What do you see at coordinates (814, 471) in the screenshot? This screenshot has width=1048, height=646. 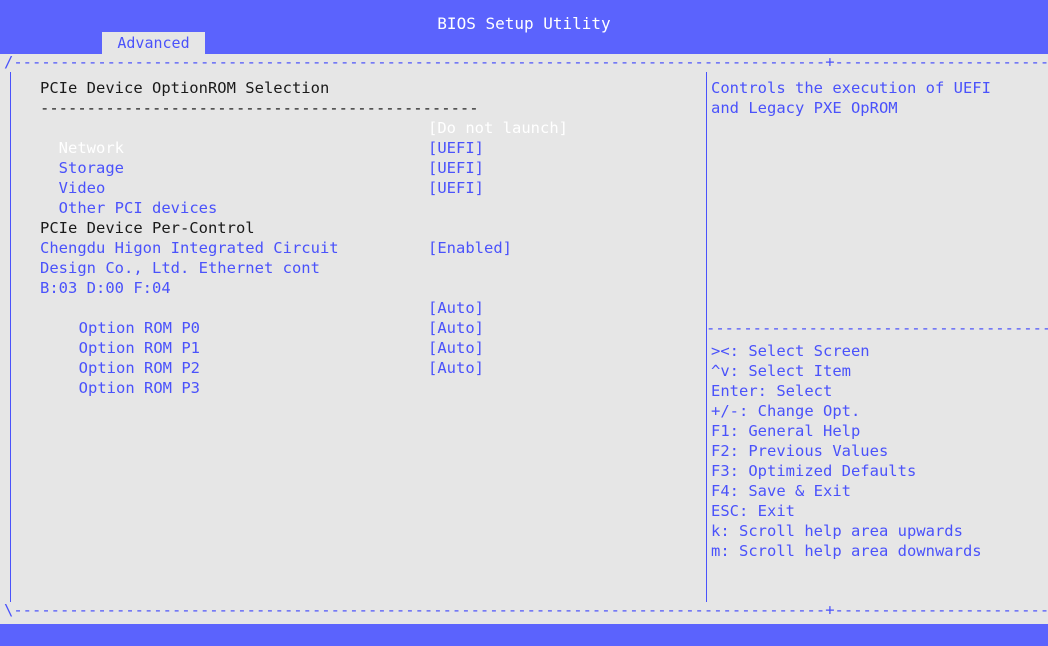 I see `help-key-f3: F3: Optimized Defaults` at bounding box center [814, 471].